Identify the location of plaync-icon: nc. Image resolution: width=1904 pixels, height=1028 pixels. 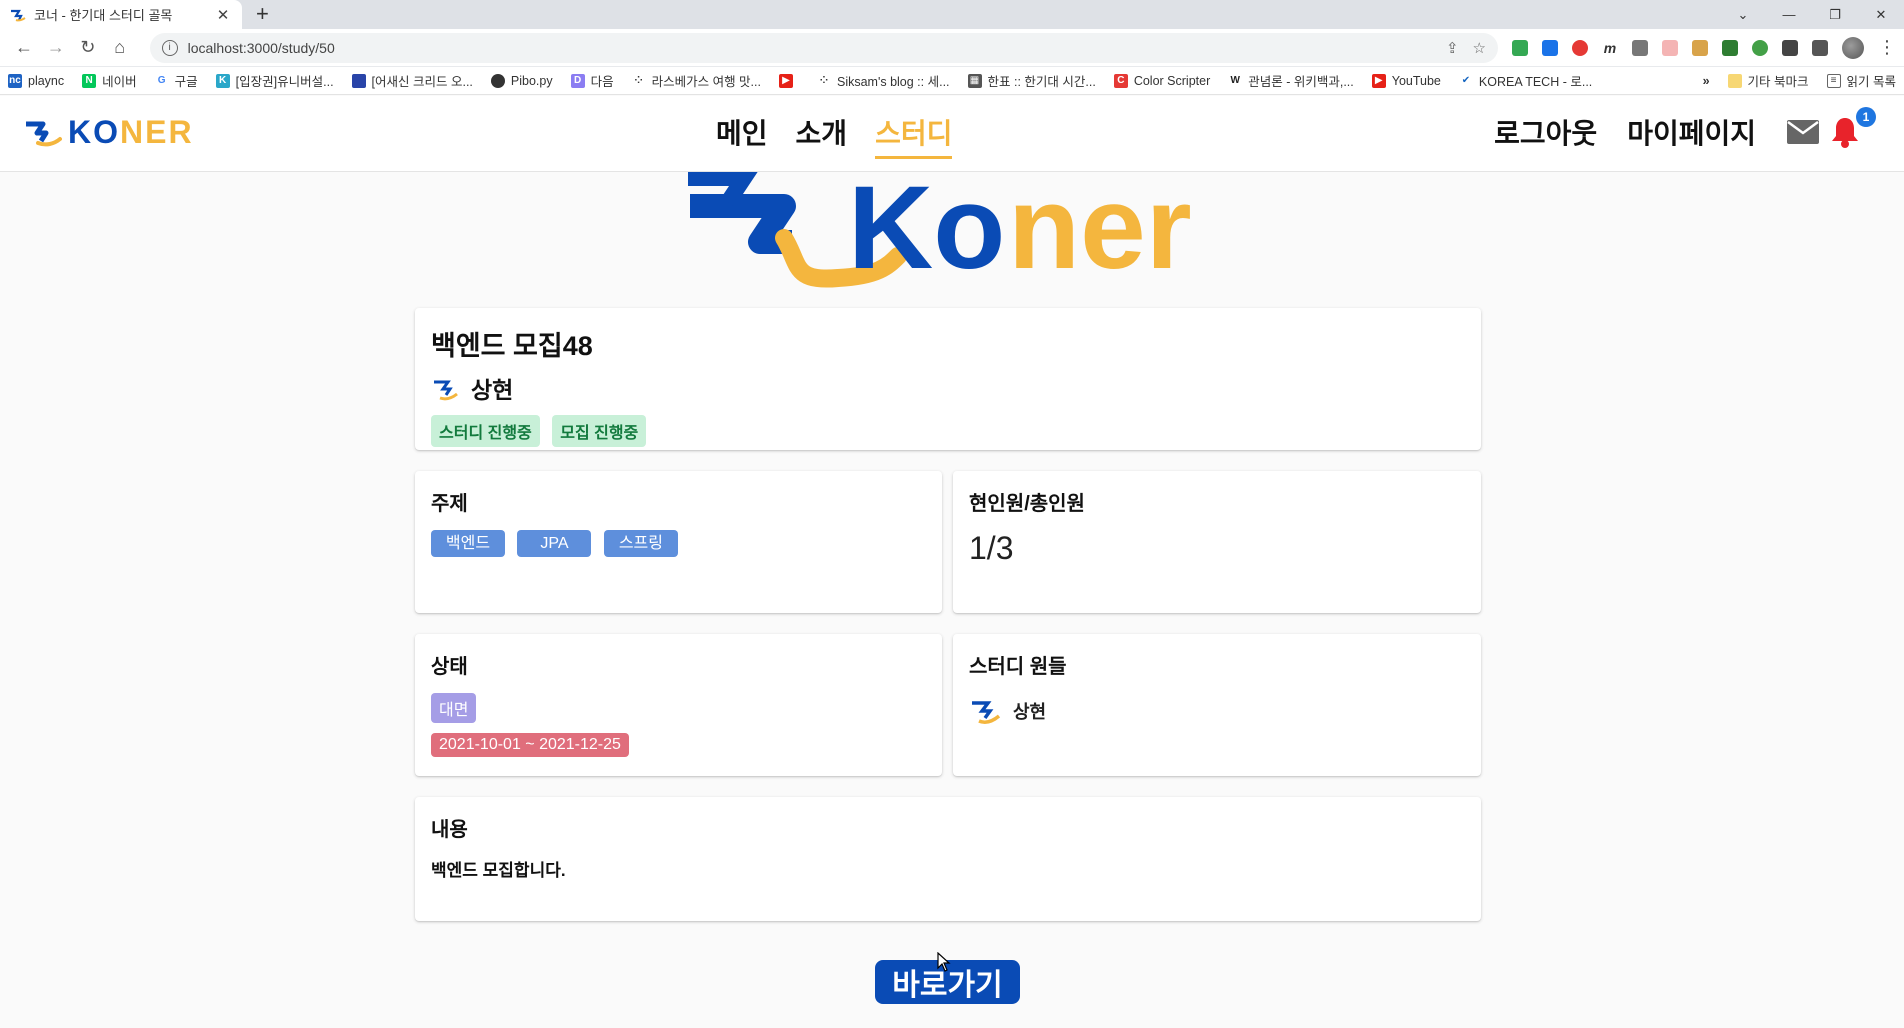
(15, 80).